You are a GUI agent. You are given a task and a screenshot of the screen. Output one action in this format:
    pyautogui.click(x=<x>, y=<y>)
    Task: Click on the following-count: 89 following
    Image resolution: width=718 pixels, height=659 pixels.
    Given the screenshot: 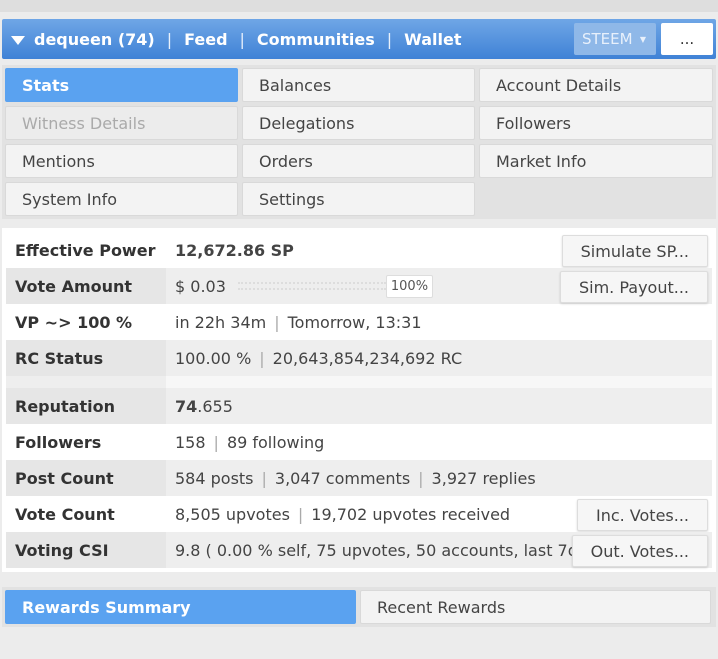 What is the action you would take?
    pyautogui.click(x=275, y=442)
    